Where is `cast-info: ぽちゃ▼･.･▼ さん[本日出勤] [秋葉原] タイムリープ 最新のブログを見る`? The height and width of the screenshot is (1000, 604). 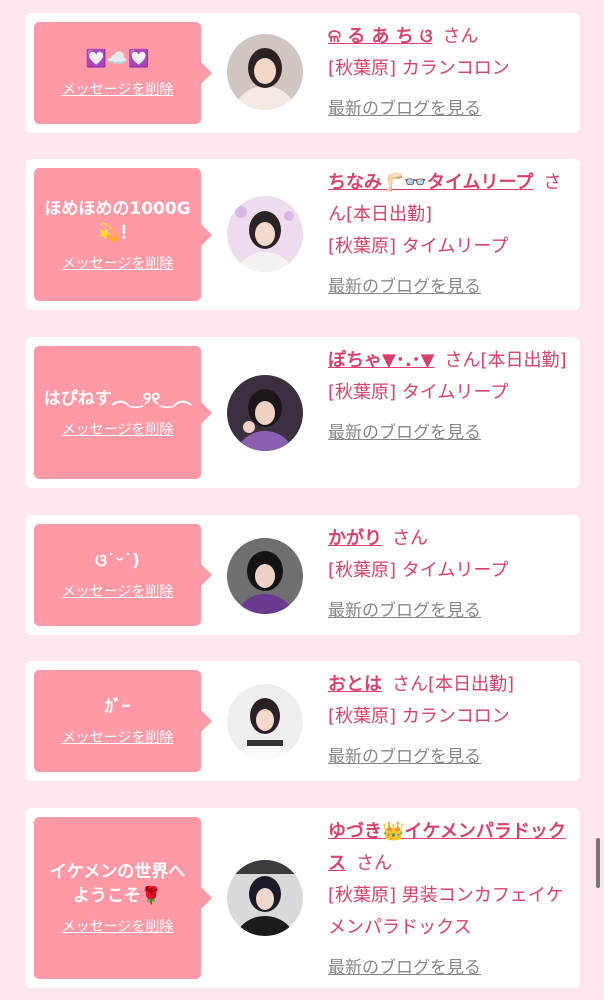
cast-info: ぽちゃ▼･.･▼ さん[本日出勤] [秋葉原] タイムリープ 最新のブログを見る is located at coordinates (450, 397).